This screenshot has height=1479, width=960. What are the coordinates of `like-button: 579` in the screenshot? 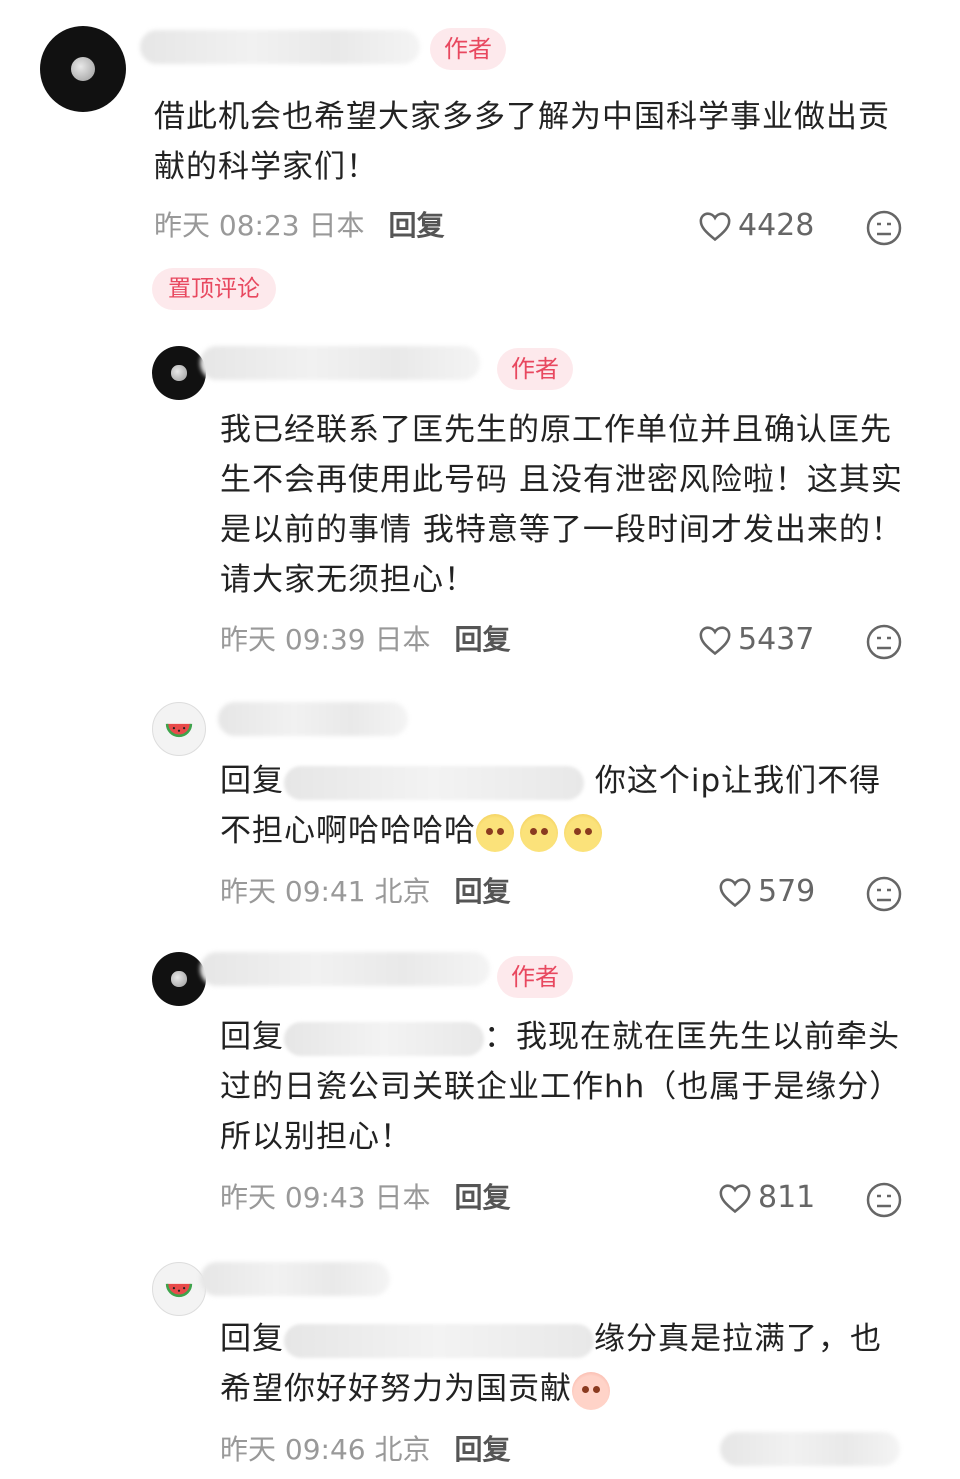 It's located at (766, 892).